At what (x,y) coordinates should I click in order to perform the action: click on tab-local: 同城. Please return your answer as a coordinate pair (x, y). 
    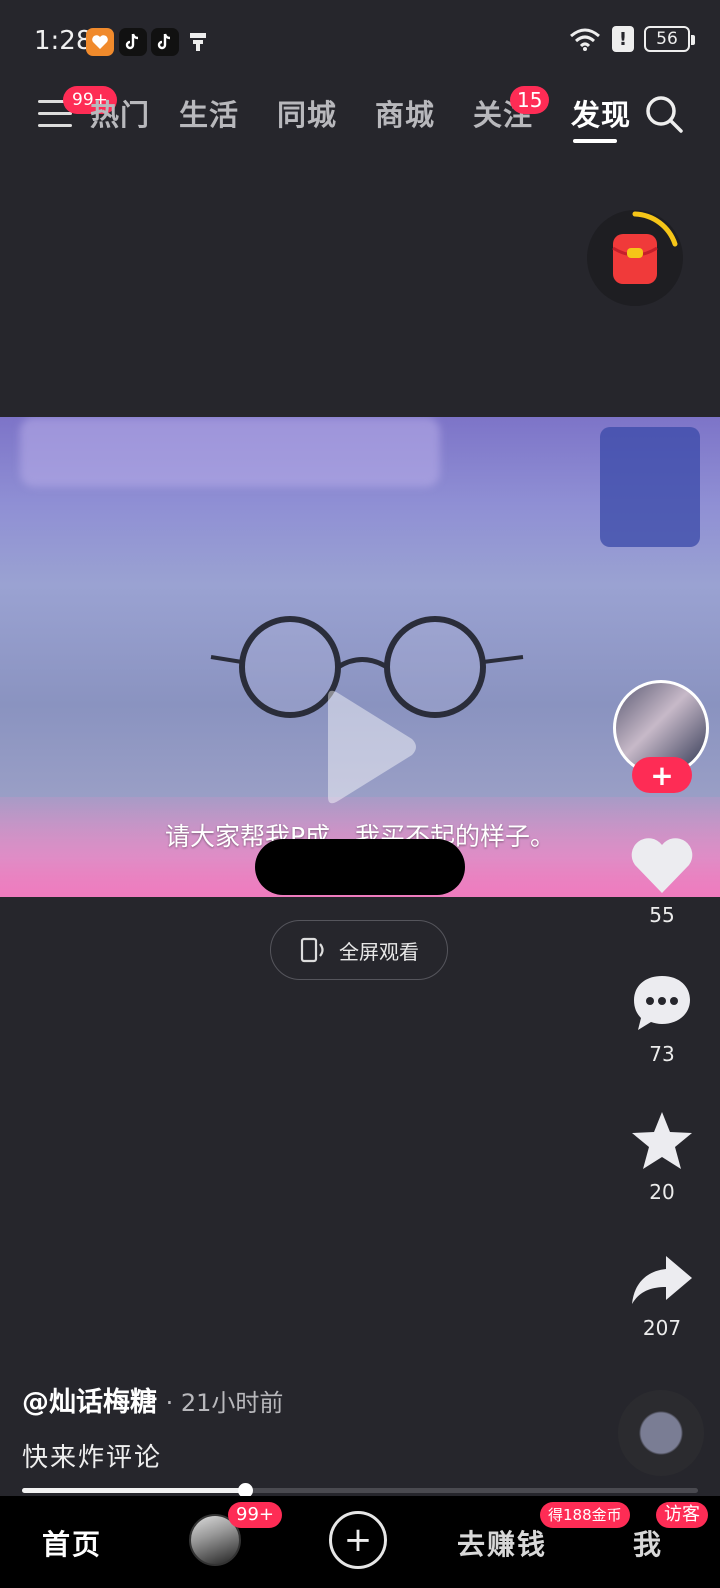
    Looking at the image, I should click on (307, 113).